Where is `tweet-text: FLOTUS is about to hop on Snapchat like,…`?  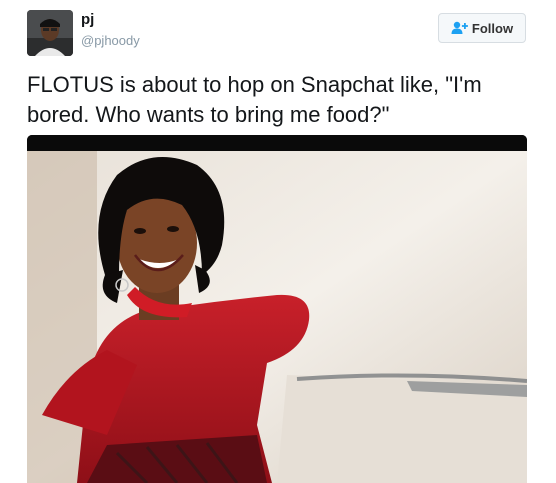
tweet-text: FLOTUS is about to hop on Snapchat like,… is located at coordinates (254, 99).